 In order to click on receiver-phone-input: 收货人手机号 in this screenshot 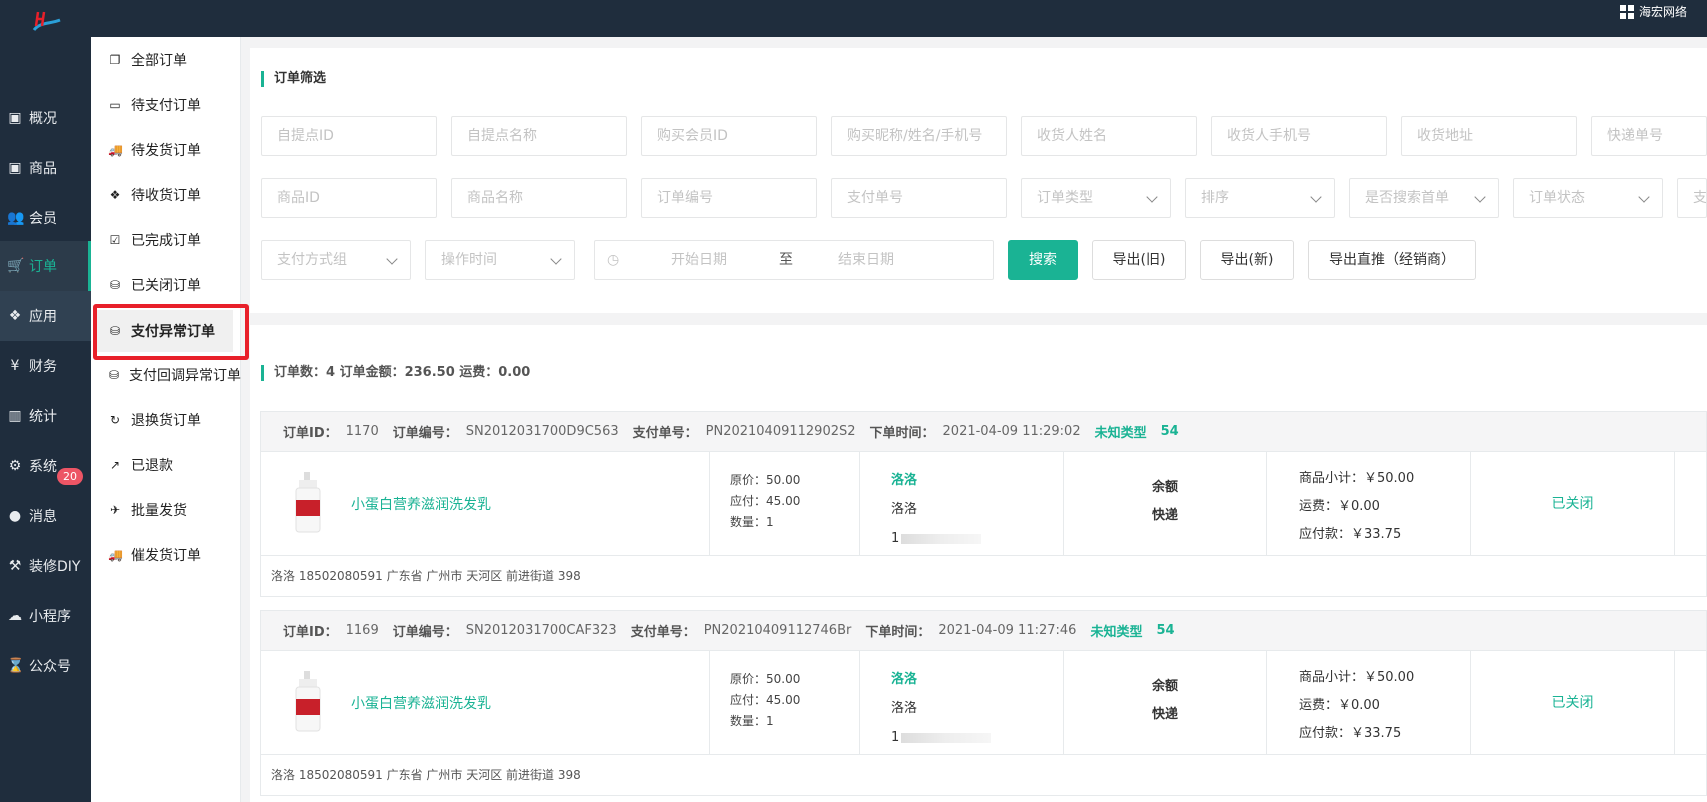, I will do `click(1299, 136)`.